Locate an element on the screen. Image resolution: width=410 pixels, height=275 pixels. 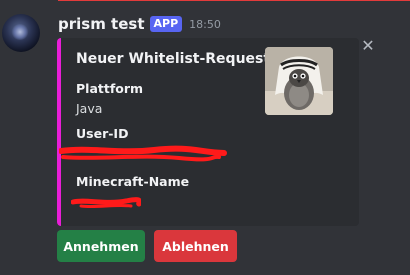
field-value-plattform: Java is located at coordinates (89, 108).